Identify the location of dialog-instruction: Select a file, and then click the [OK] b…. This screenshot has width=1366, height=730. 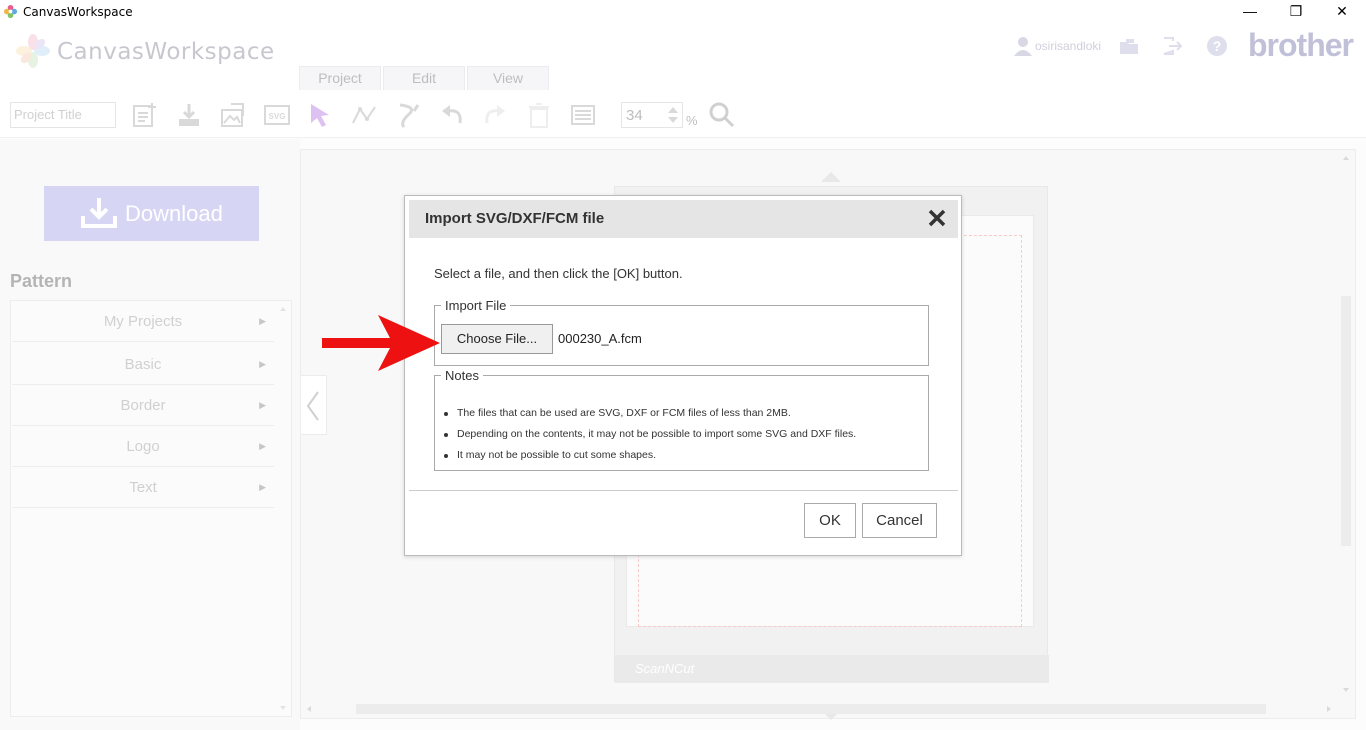
(558, 273).